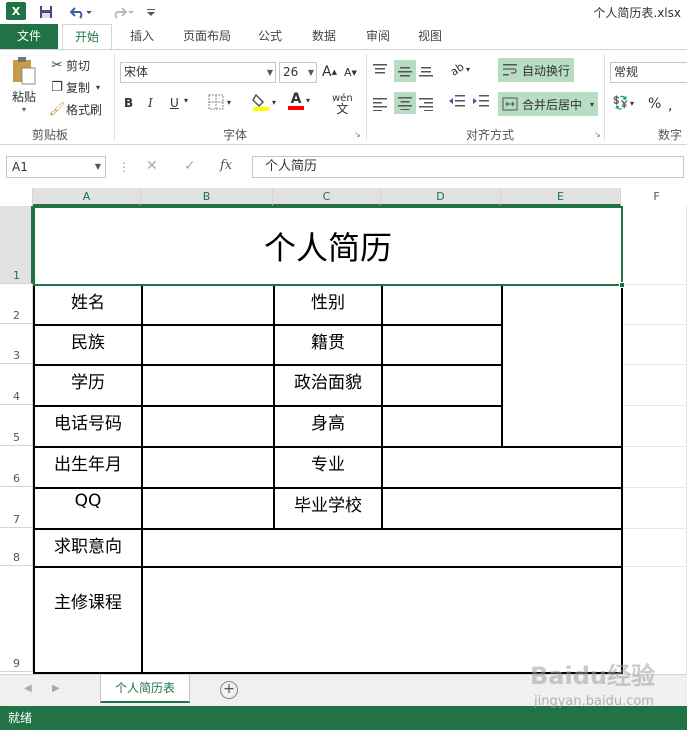 The image size is (687, 730). I want to click on merge-center-button: 合并后居中 ▾, so click(548, 104).